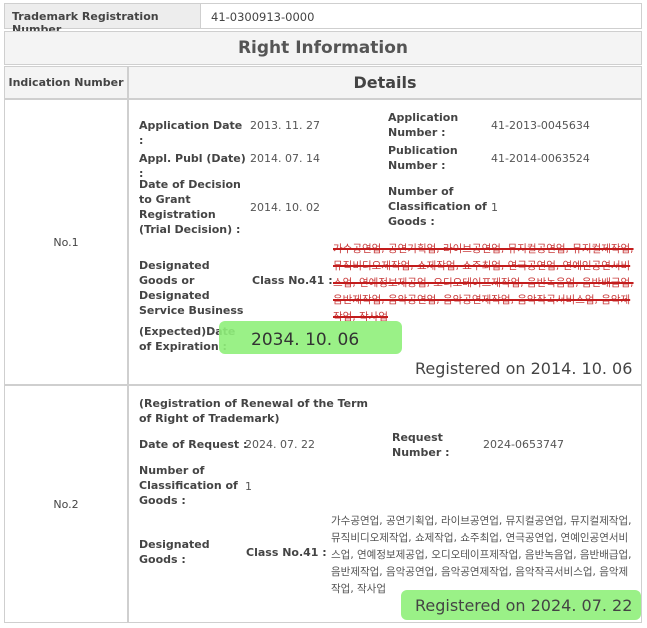 The width and height of the screenshot is (647, 628). Describe the element at coordinates (280, 444) in the screenshot. I see `date-of-request-value: 2024. 07. 22` at that location.